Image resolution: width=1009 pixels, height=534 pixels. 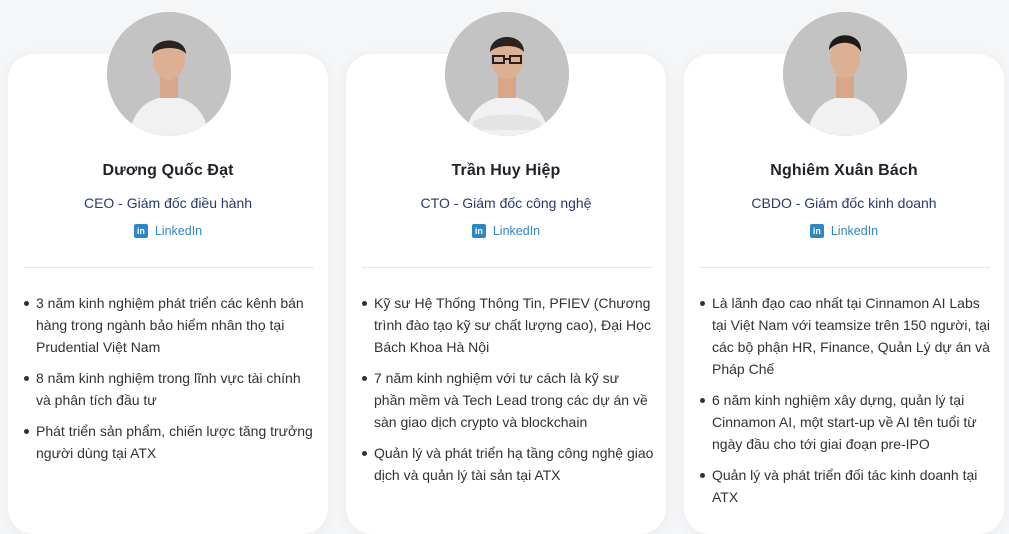 I want to click on member-role: CTO - Giám đốc công nghệ, so click(x=506, y=203).